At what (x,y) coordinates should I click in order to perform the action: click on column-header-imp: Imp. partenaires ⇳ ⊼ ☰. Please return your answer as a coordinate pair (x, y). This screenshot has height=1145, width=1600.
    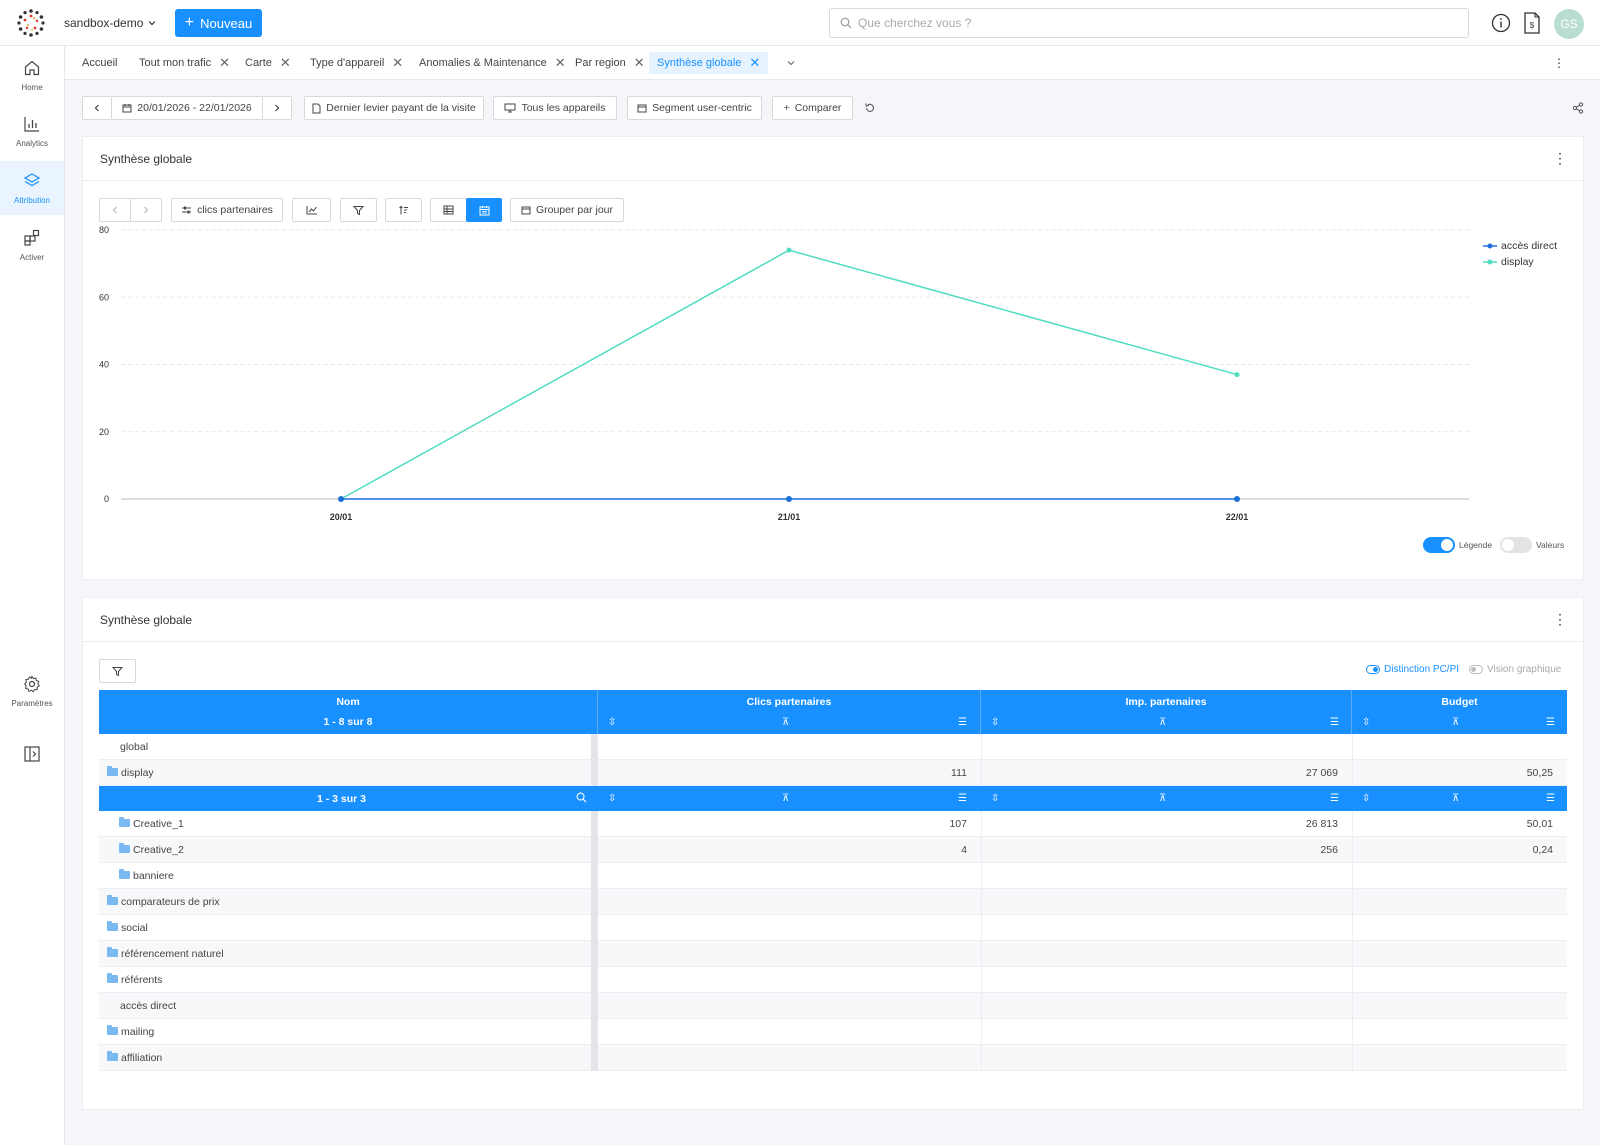
    Looking at the image, I should click on (1166, 712).